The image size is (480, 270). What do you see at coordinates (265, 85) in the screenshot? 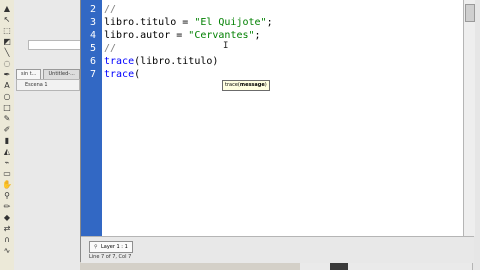
I see `code-hint-suffix: )` at bounding box center [265, 85].